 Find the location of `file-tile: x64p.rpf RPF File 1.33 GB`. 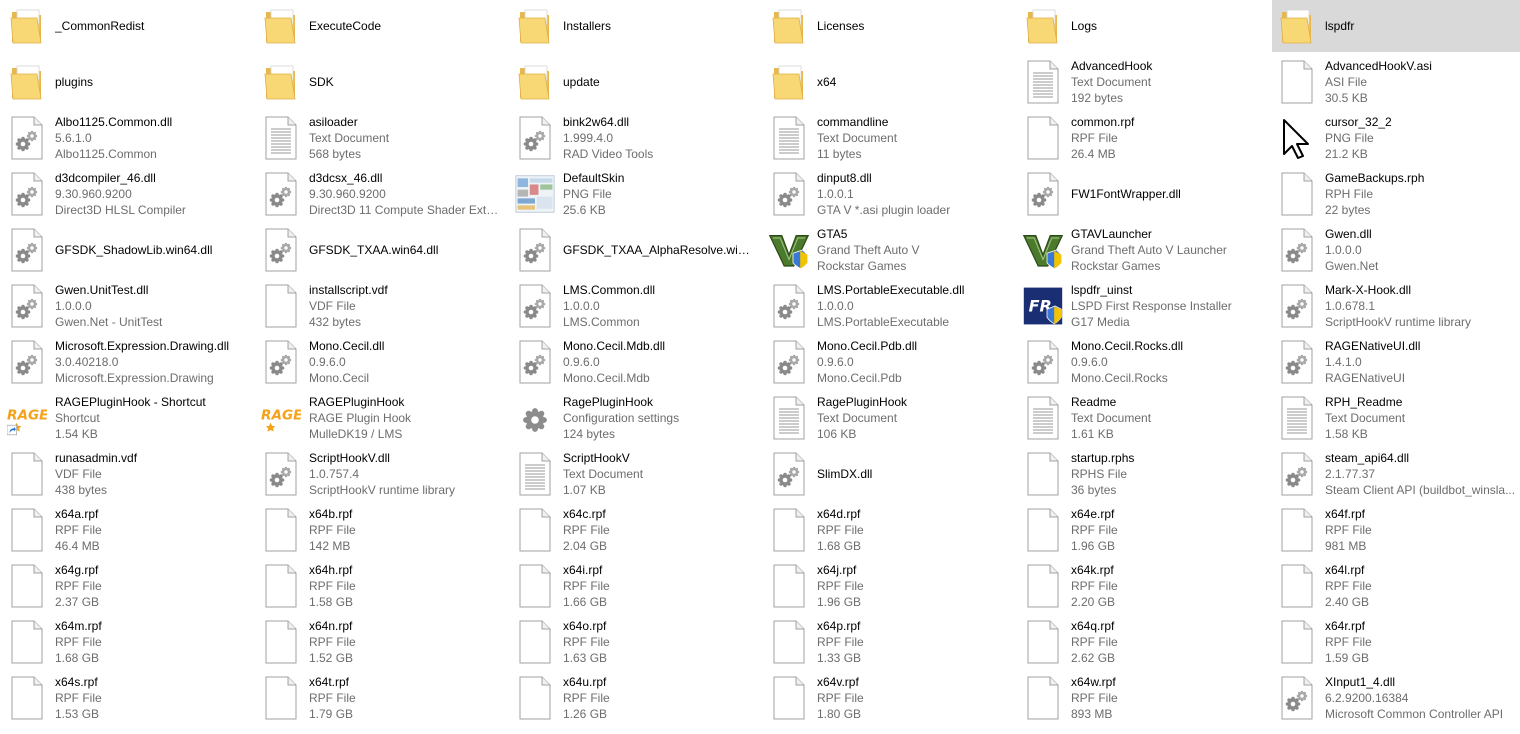

file-tile: x64p.rpf RPF File 1.33 GB is located at coordinates (889, 642).